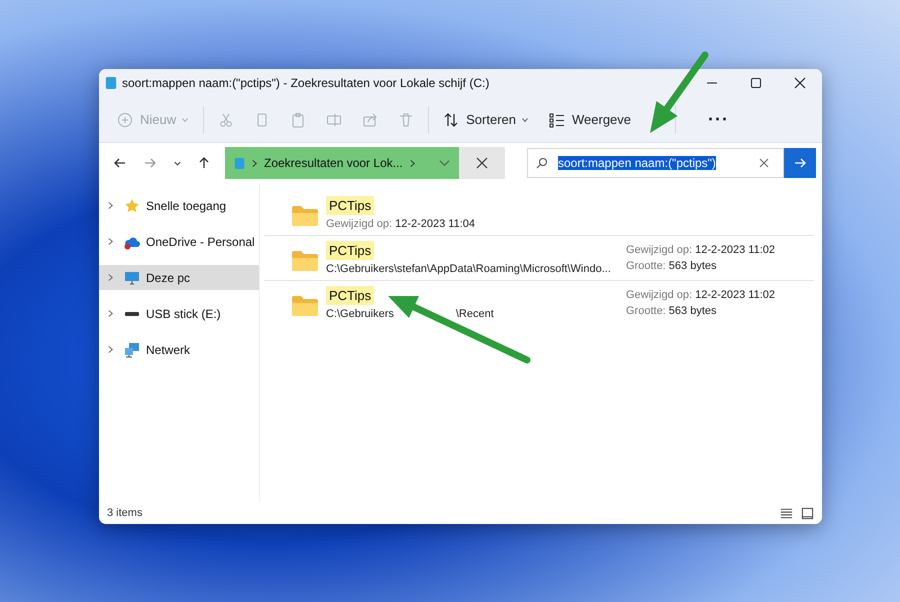 The image size is (900, 602). What do you see at coordinates (120, 163) in the screenshot?
I see `back-arrow-icon` at bounding box center [120, 163].